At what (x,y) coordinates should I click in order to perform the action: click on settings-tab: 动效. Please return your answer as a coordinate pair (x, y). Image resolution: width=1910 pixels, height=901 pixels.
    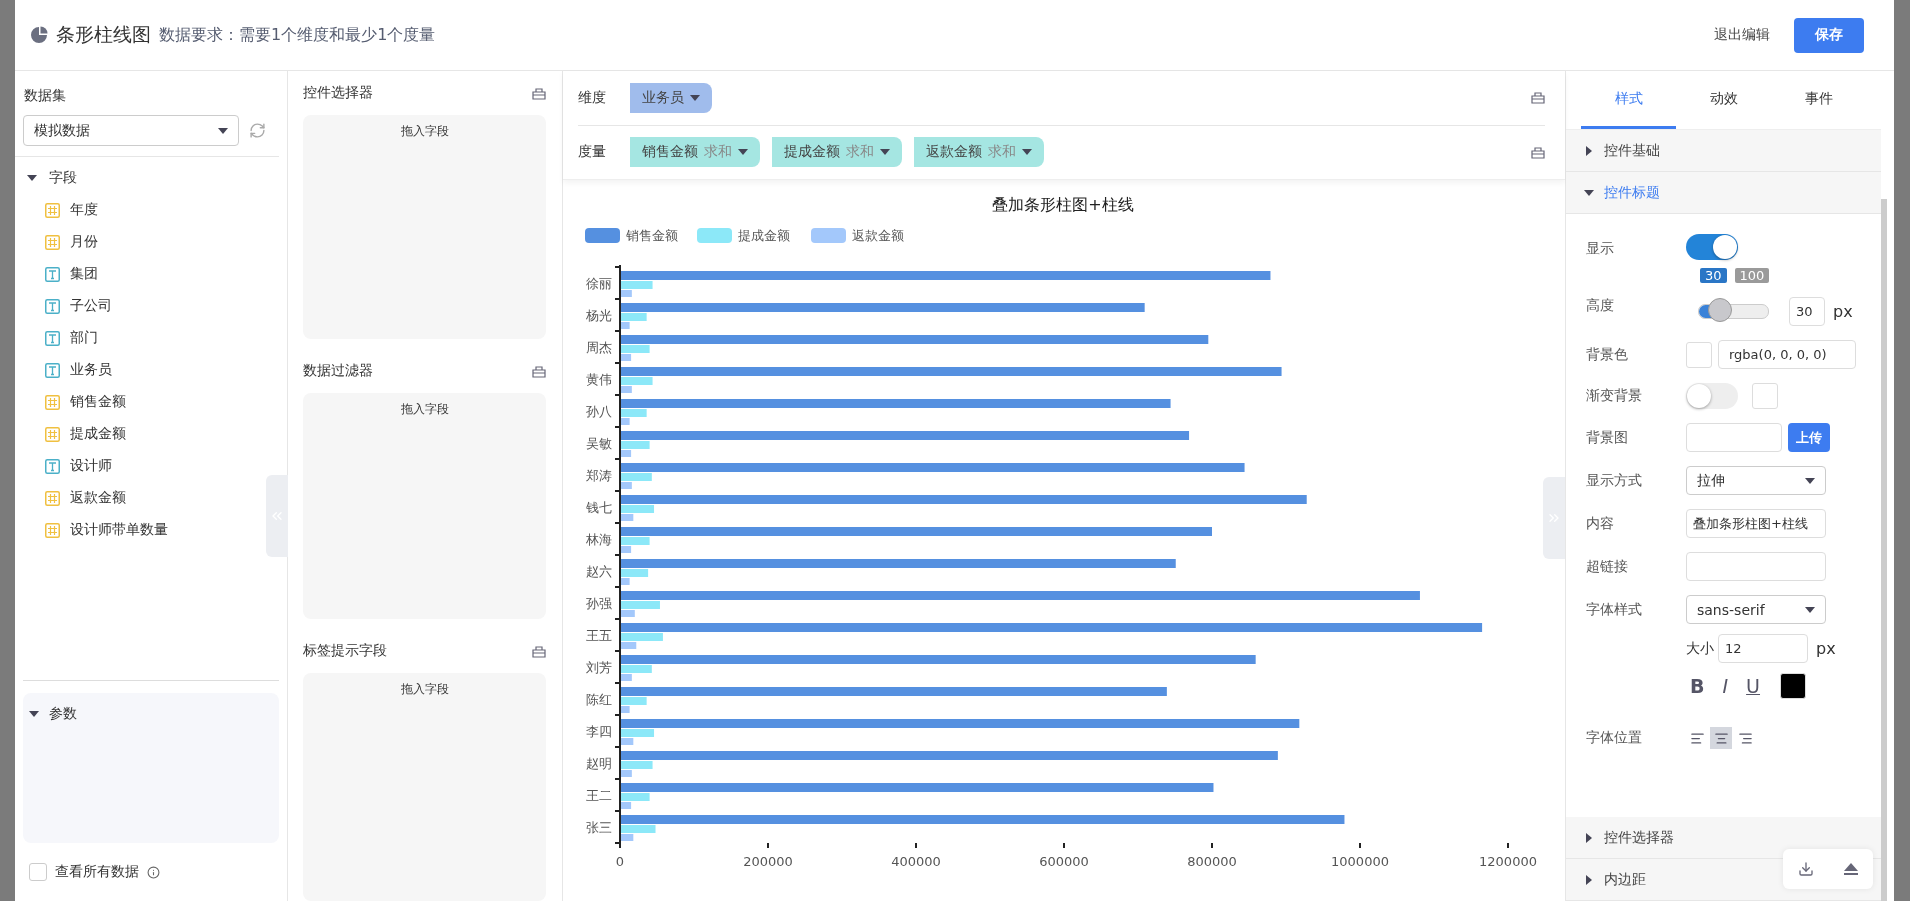
    Looking at the image, I should click on (1723, 100).